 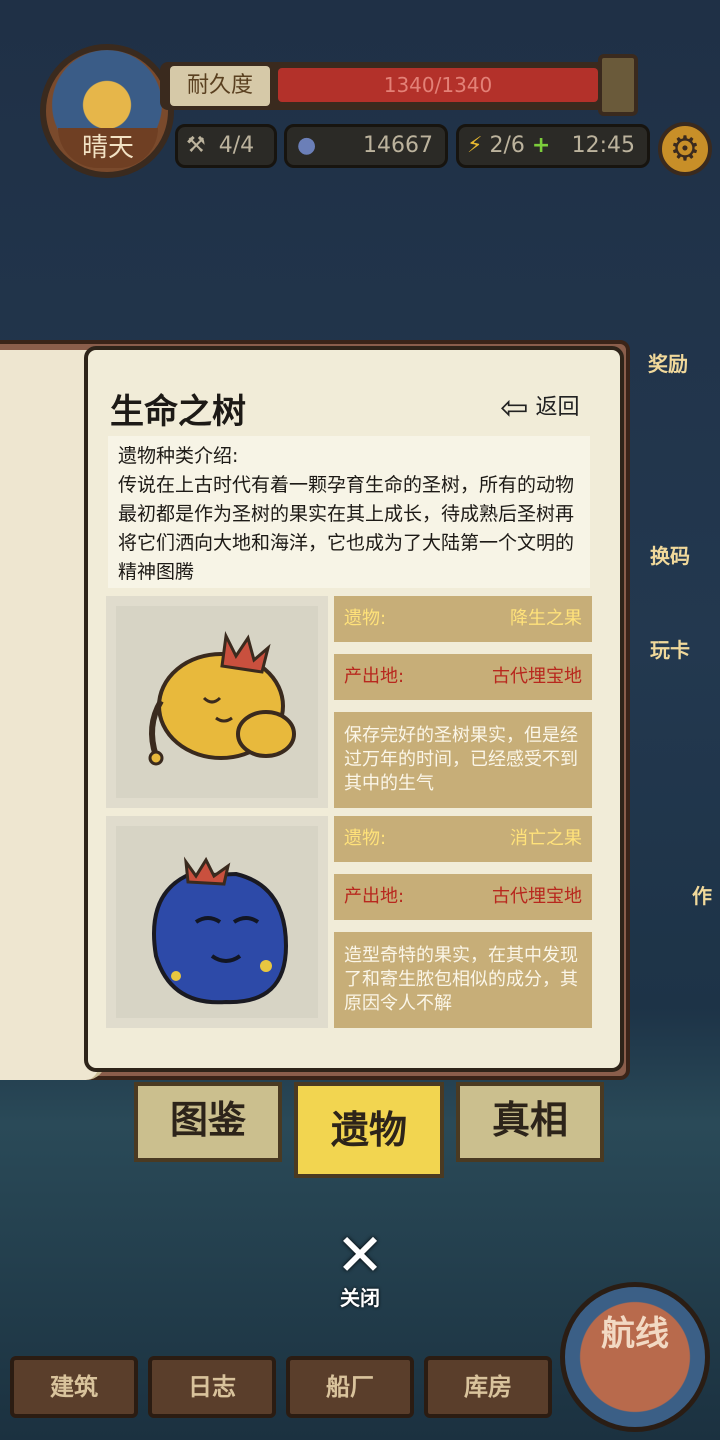 What do you see at coordinates (475, 145) in the screenshot?
I see `lightning-icon: ⚡` at bounding box center [475, 145].